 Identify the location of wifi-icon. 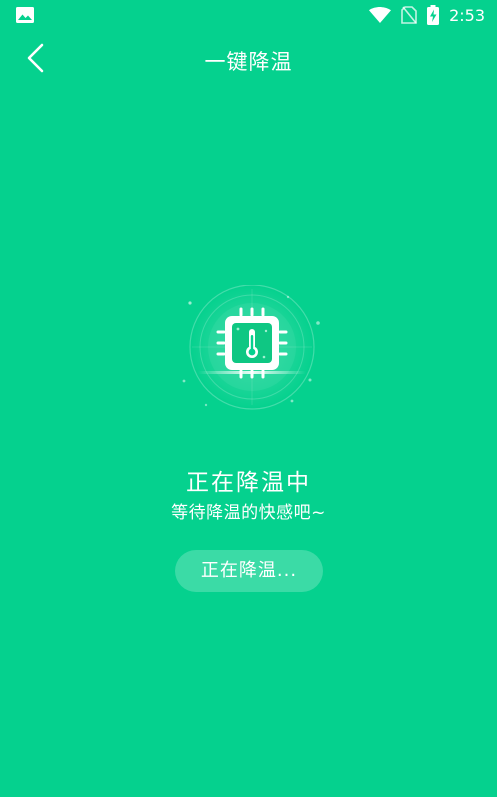
(380, 15).